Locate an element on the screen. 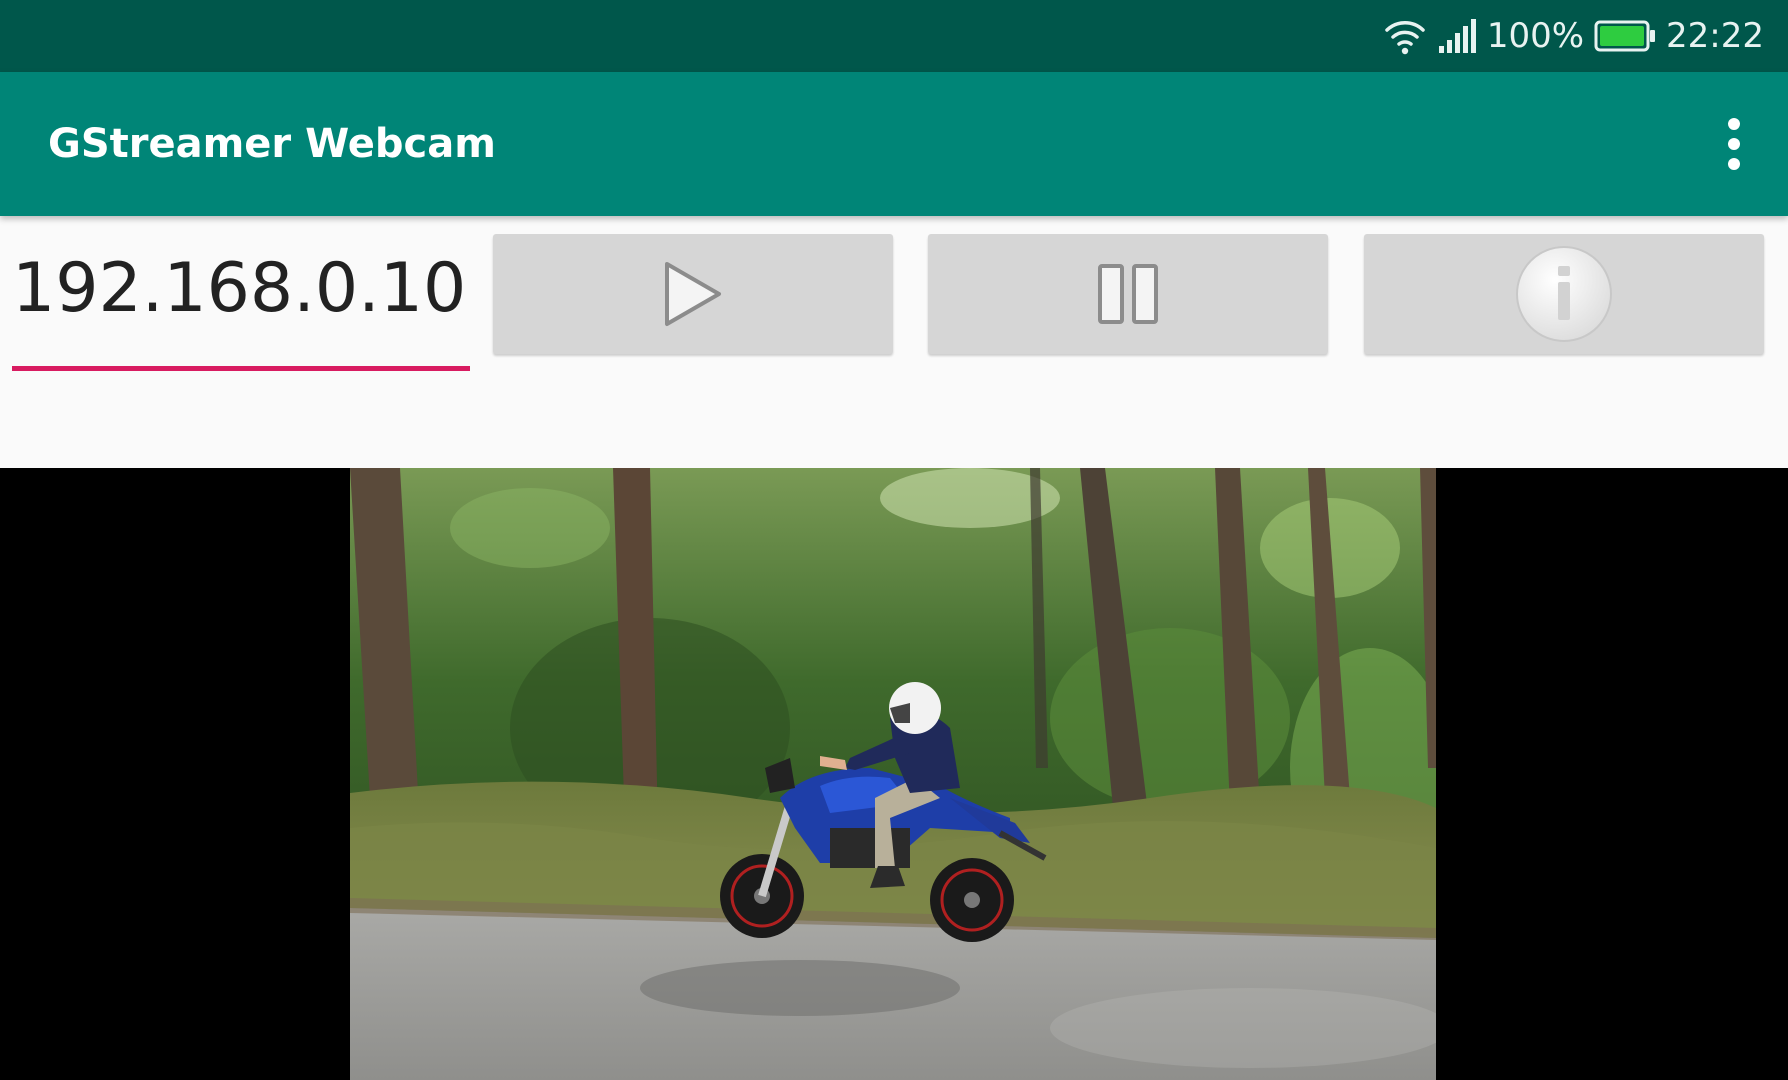  pause-icon is located at coordinates (1128, 294).